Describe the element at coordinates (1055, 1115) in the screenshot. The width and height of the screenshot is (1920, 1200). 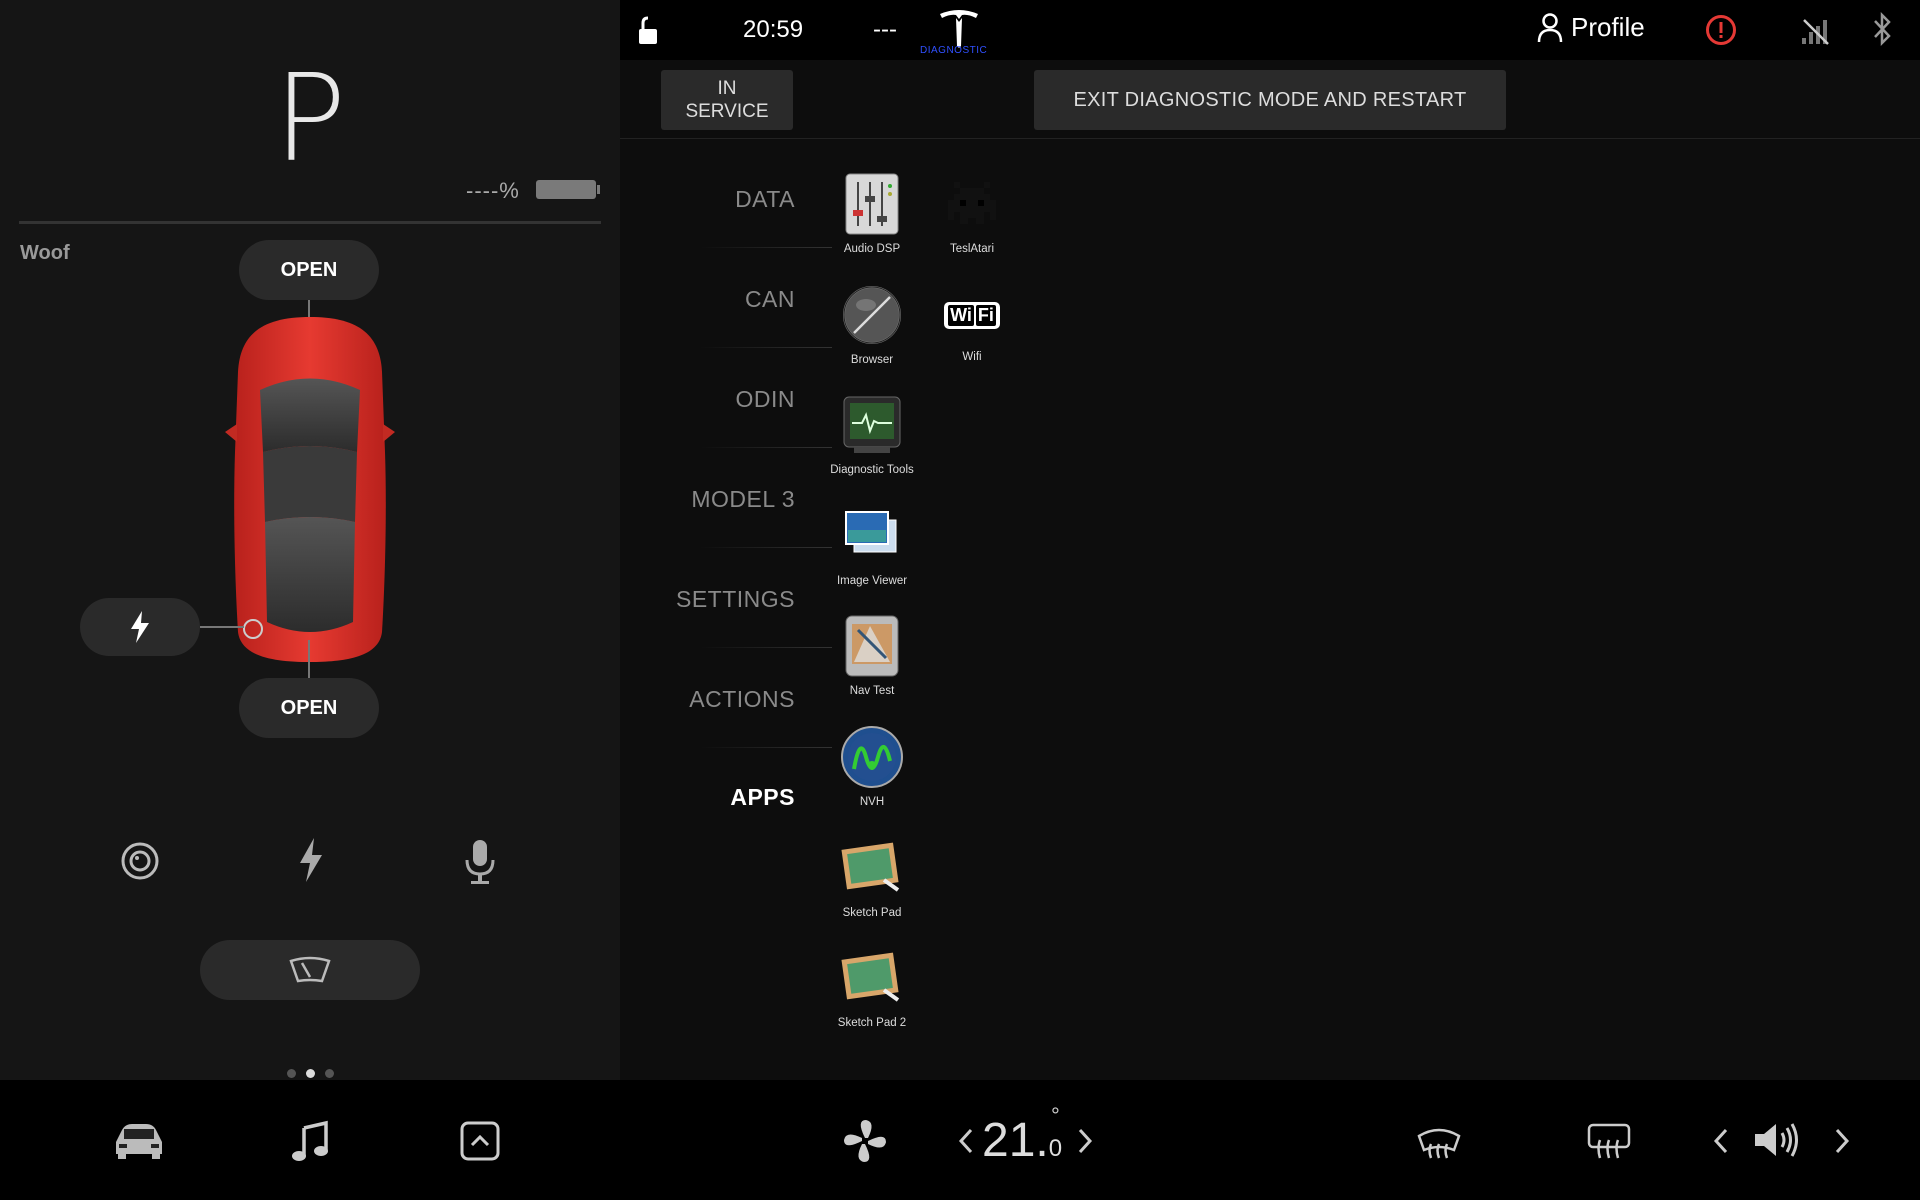
I see `degree-symbol: °` at that location.